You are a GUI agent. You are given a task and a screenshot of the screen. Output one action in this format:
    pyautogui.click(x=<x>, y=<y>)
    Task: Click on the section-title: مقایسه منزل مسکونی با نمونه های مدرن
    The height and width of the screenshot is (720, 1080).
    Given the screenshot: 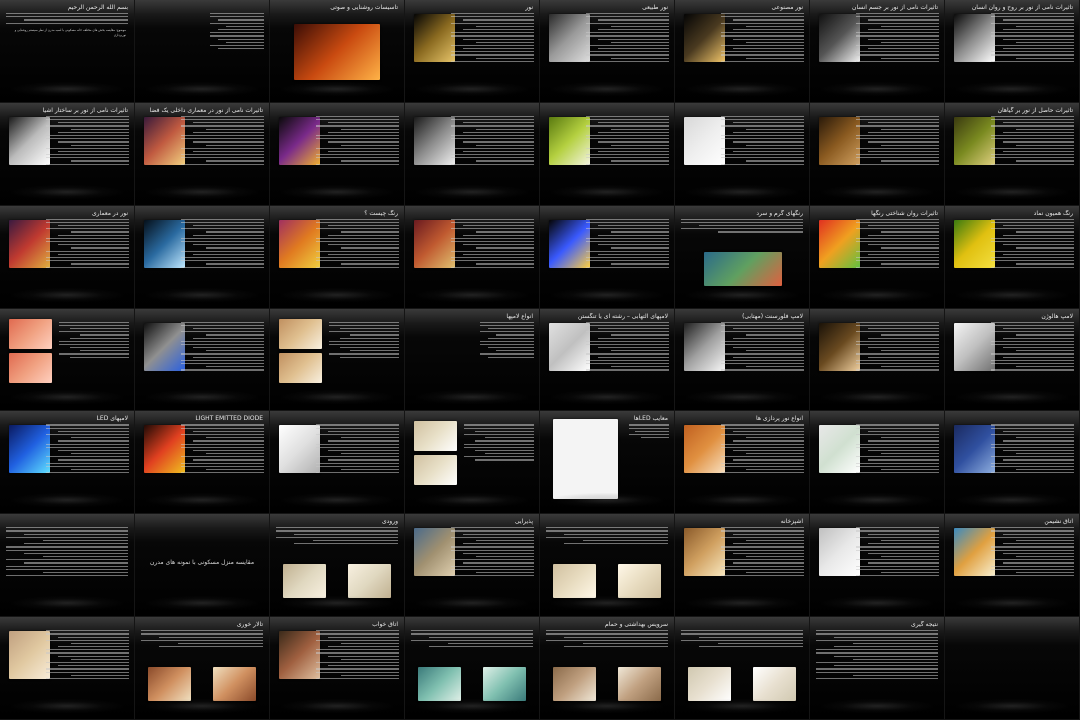 What is the action you would take?
    pyautogui.click(x=202, y=563)
    